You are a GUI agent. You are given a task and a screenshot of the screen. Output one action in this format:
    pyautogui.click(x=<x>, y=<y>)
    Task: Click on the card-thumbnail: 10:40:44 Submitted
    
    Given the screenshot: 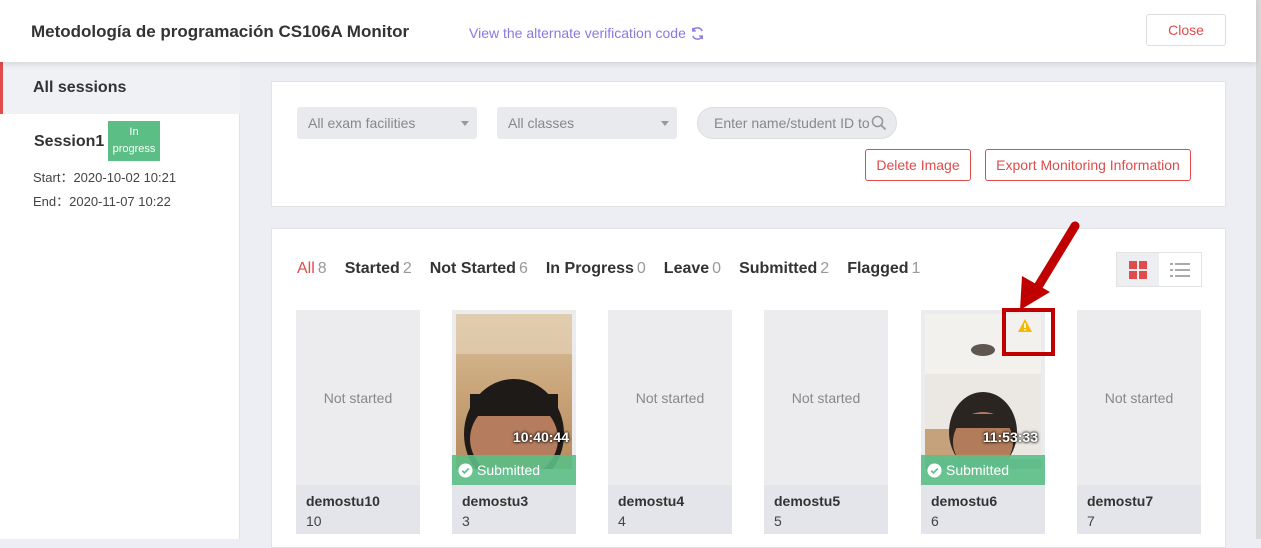 What is the action you would take?
    pyautogui.click(x=514, y=397)
    